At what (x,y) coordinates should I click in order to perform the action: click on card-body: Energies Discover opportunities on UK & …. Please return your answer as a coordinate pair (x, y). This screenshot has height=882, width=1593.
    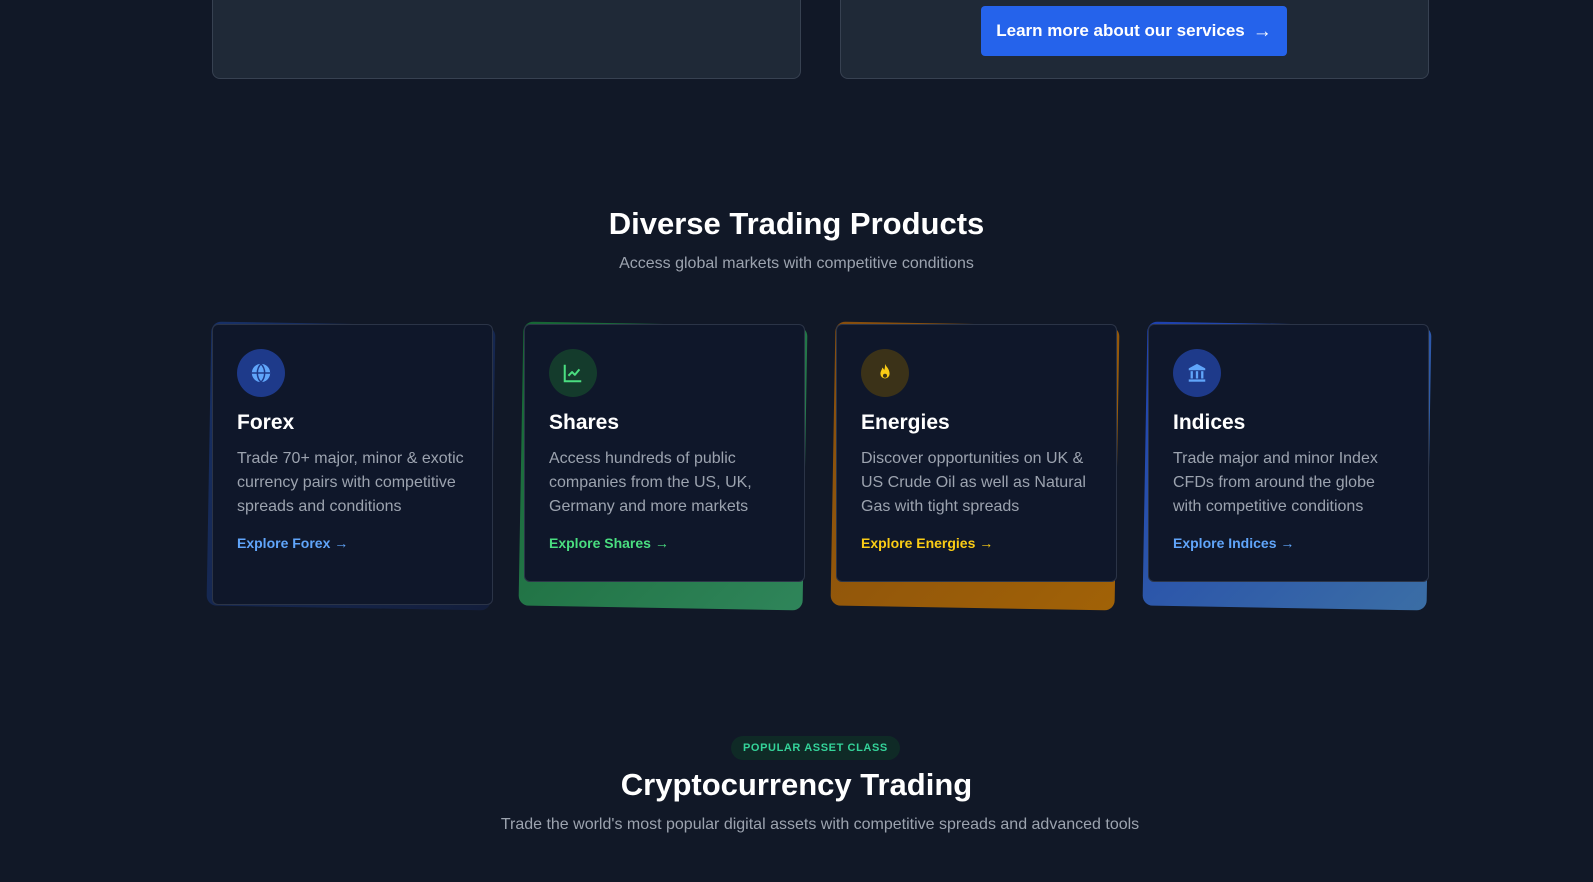
    Looking at the image, I should click on (976, 453).